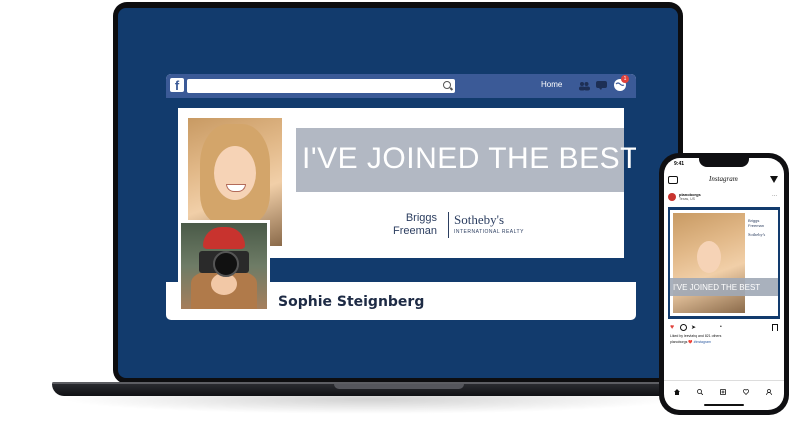  Describe the element at coordinates (775, 327) in the screenshot. I see `bookmark-icon` at that location.